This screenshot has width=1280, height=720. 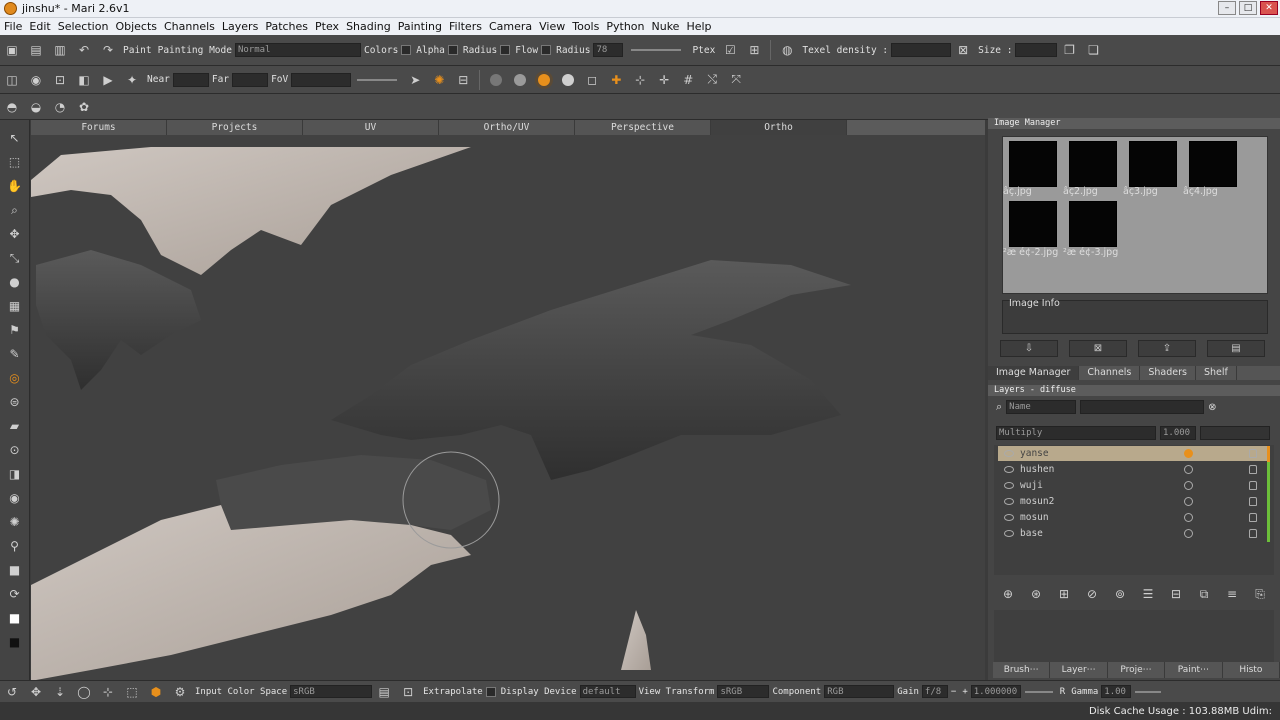 I want to click on paint-active-icon: ◎, so click(x=15, y=378).